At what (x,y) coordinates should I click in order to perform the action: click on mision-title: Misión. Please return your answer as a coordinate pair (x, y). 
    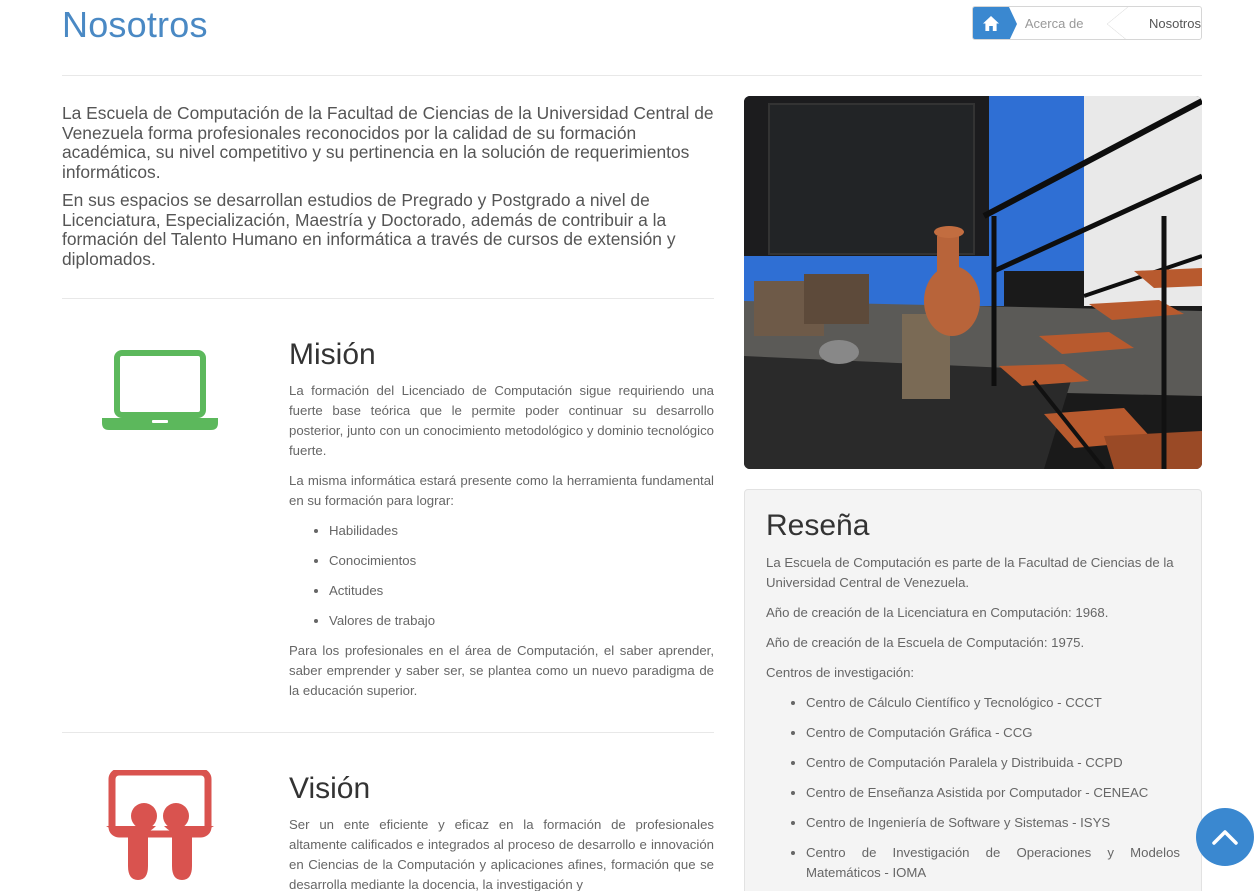
    Looking at the image, I should click on (332, 354).